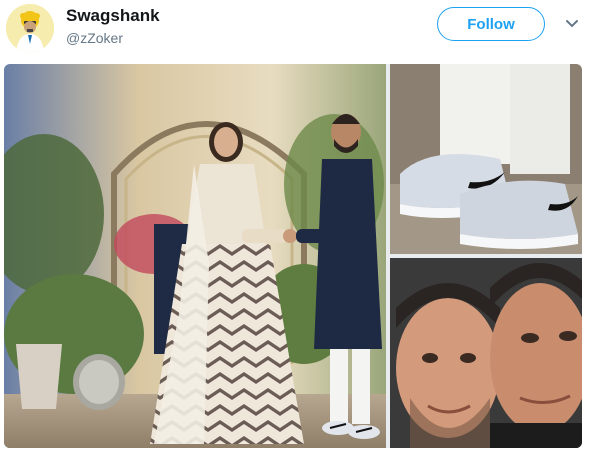 This screenshot has height=450, width=600. What do you see at coordinates (486, 159) in the screenshot?
I see `sneakers-closeup-photo` at bounding box center [486, 159].